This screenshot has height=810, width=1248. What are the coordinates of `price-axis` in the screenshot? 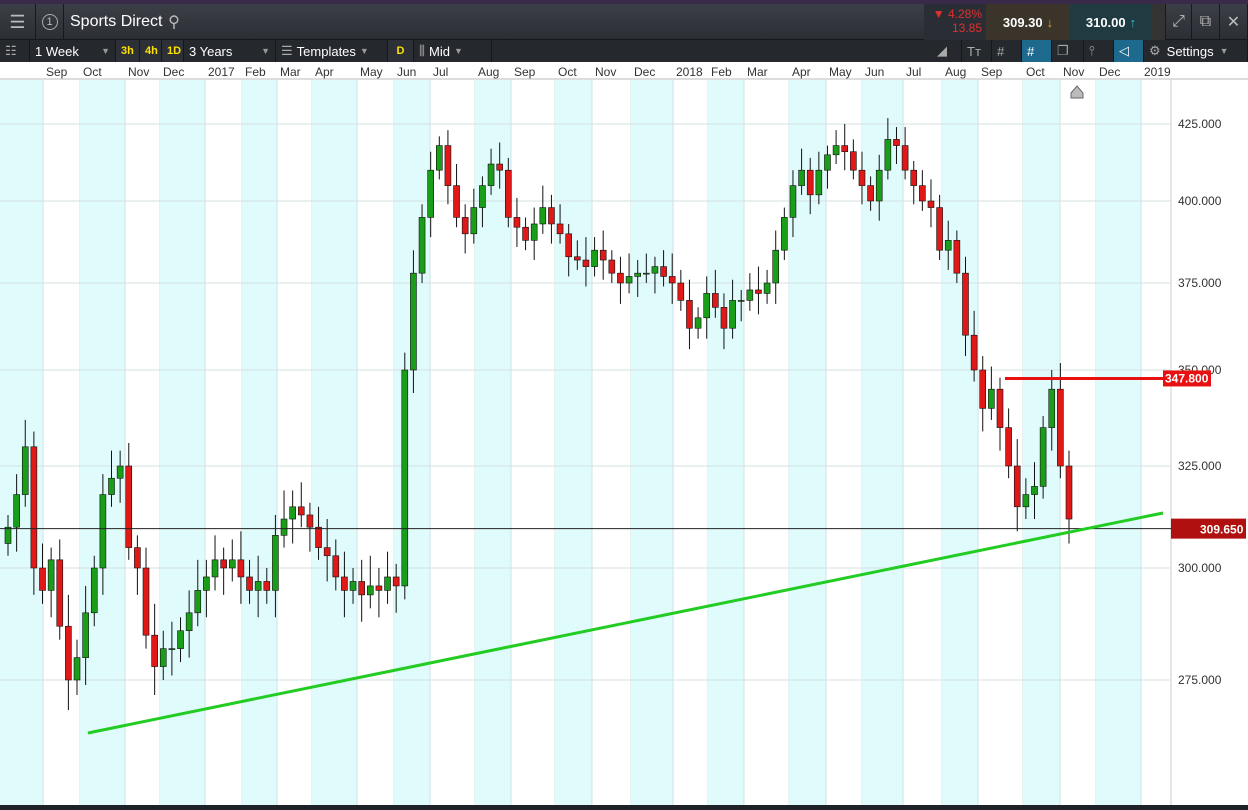 It's located at (1209, 442).